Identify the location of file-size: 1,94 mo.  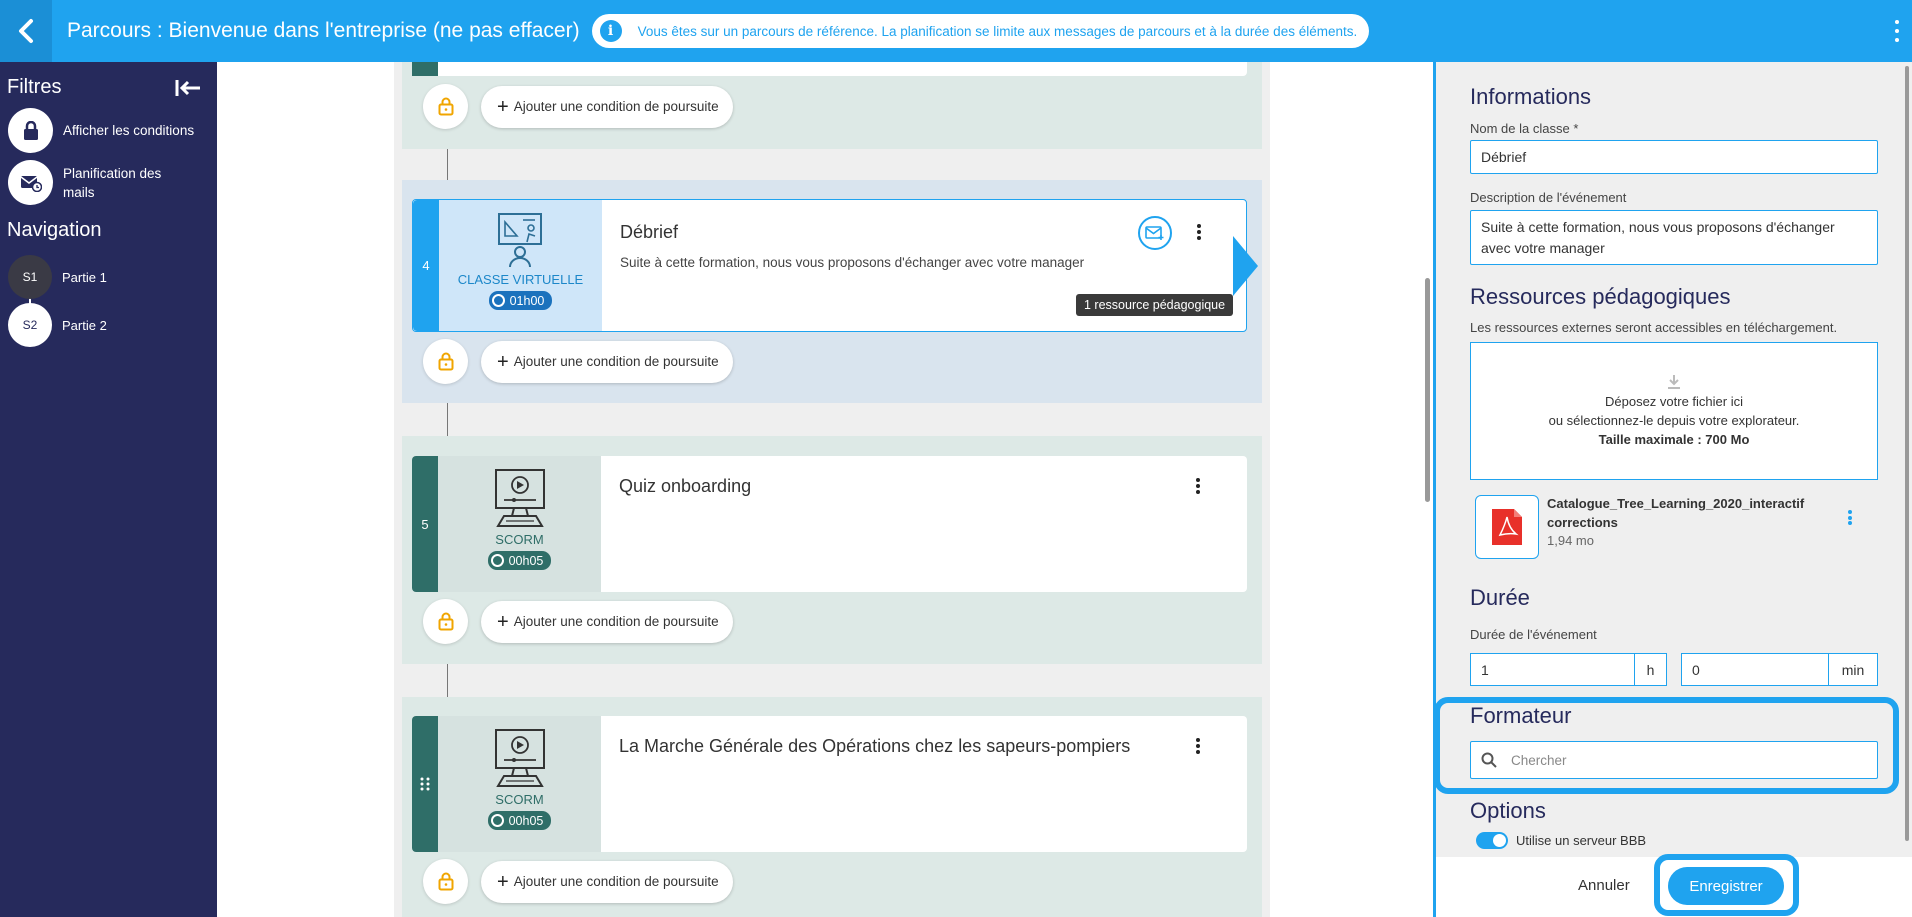
(1570, 540).